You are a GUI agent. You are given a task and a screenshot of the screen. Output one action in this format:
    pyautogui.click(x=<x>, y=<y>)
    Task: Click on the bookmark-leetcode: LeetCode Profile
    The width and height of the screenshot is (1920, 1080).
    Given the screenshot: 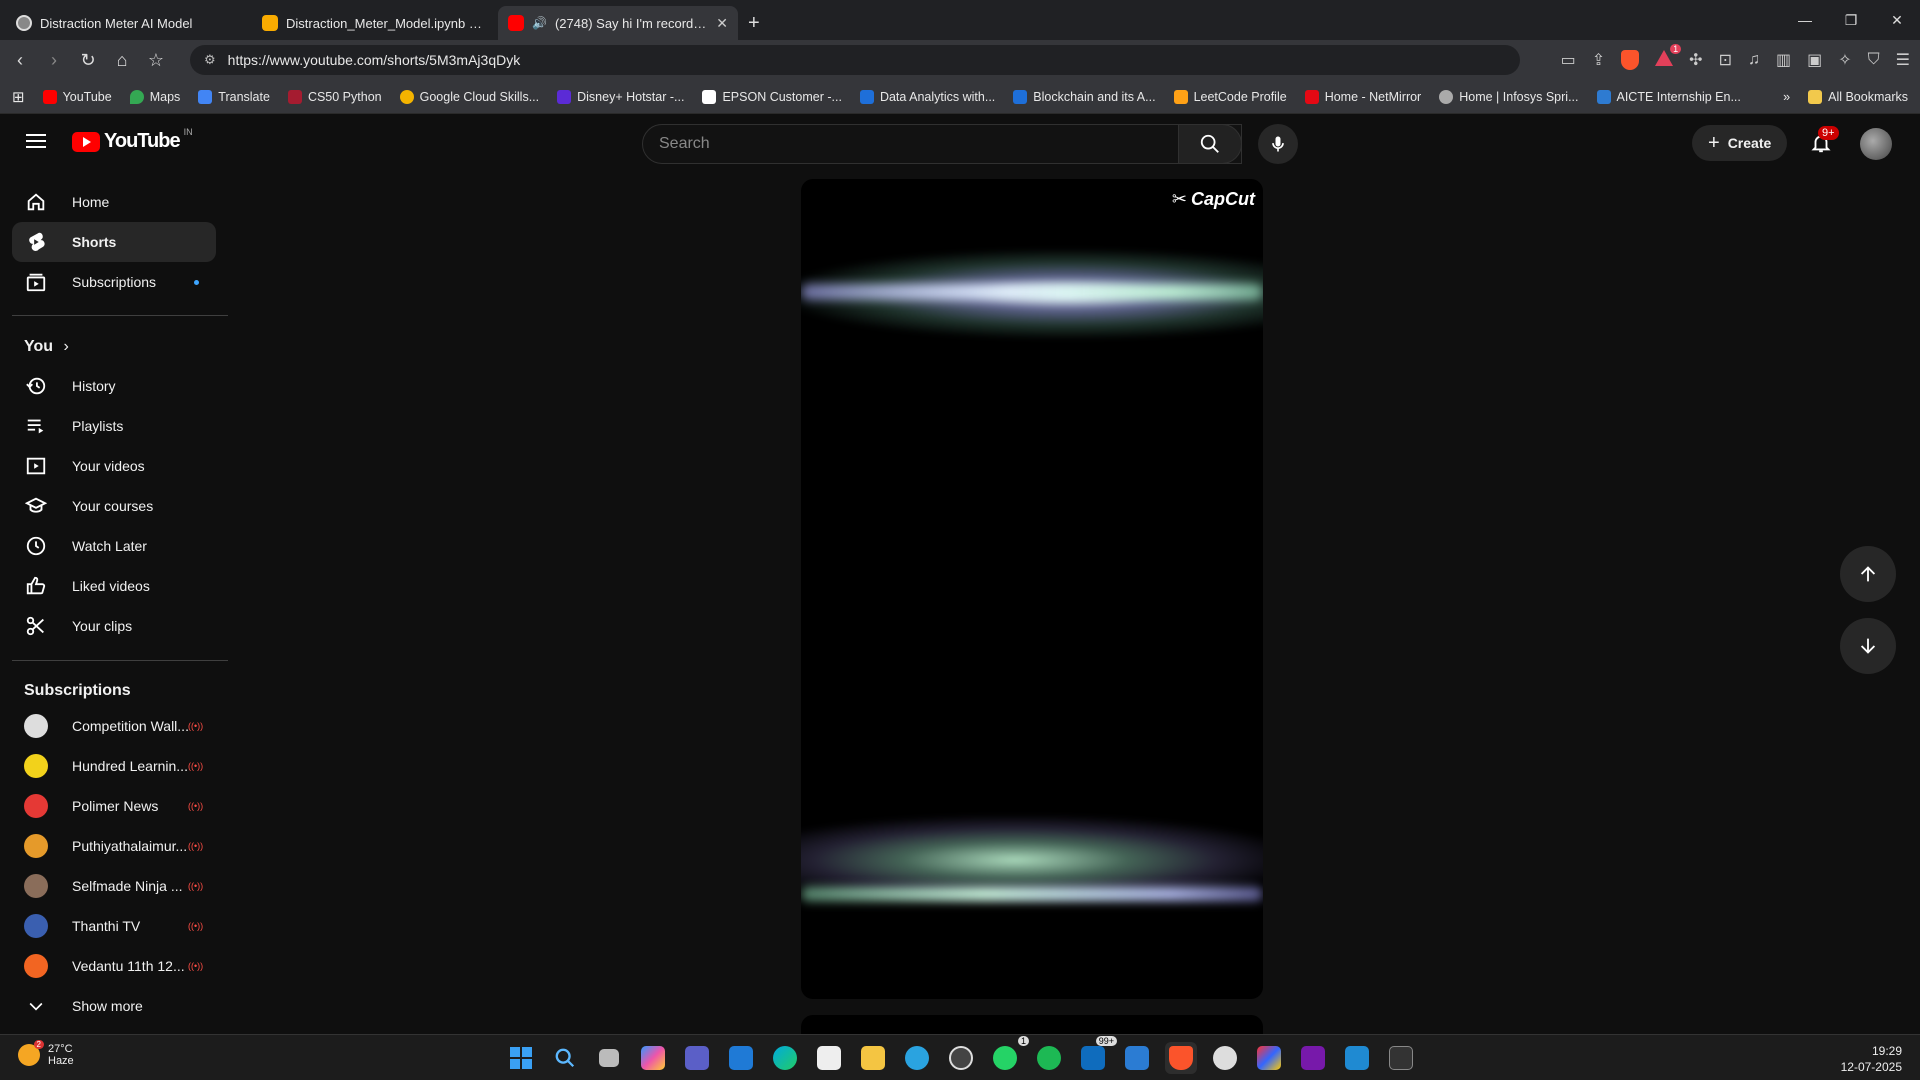 What is the action you would take?
    pyautogui.click(x=1230, y=96)
    